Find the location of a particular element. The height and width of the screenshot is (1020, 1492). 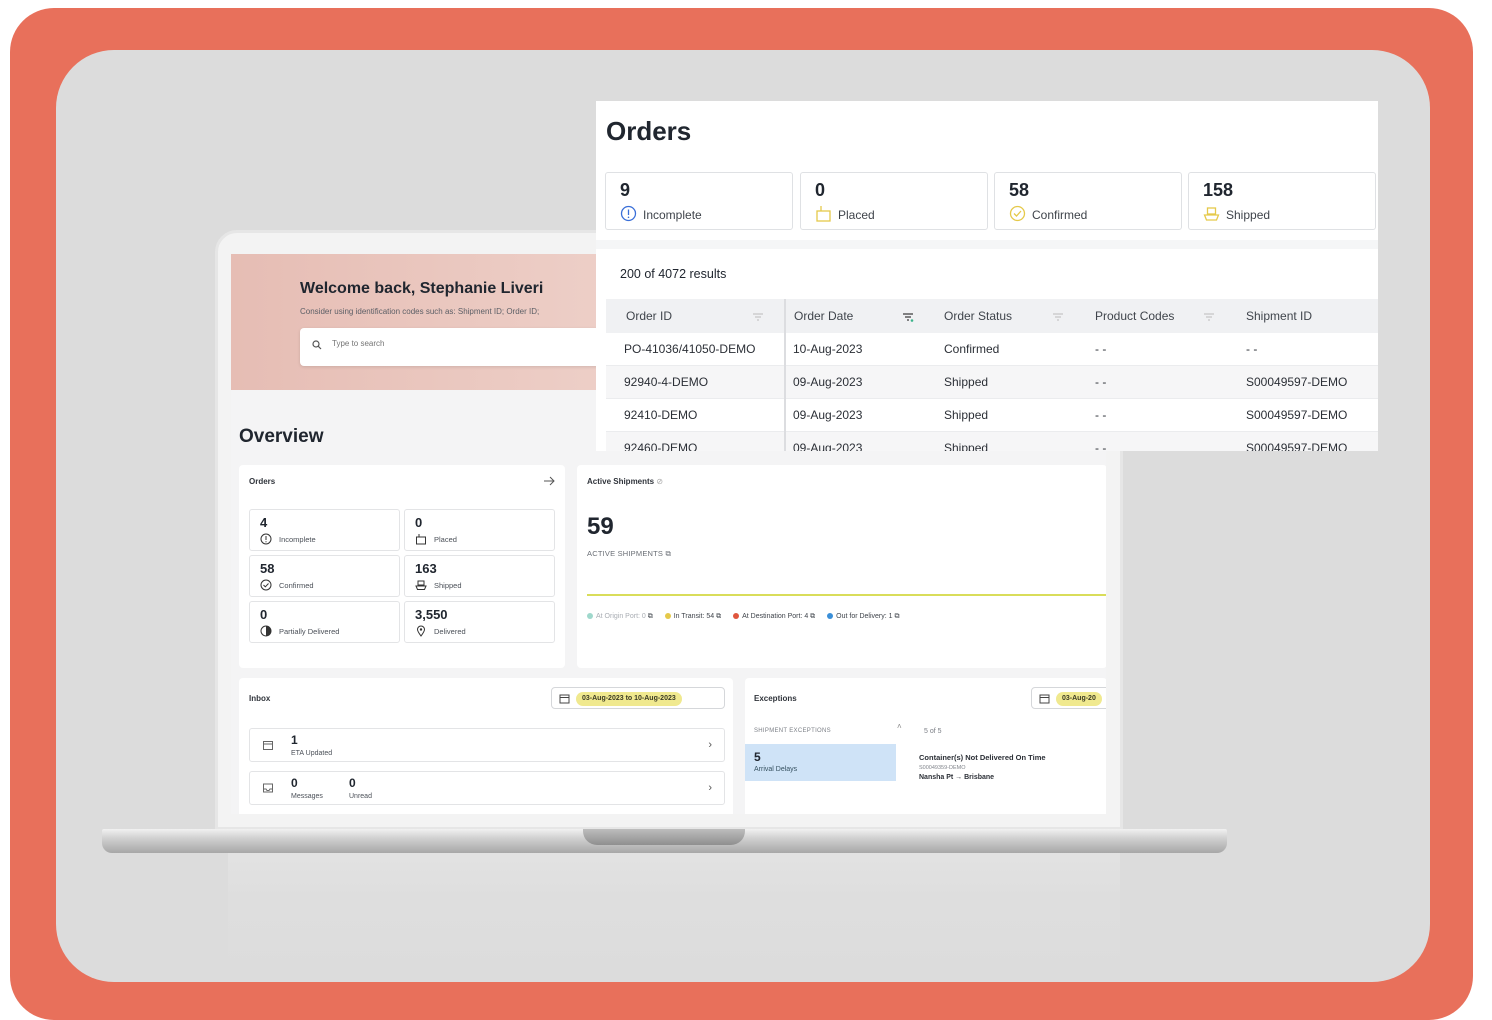

chevron-up-icon: ˄ is located at coordinates (899, 726).